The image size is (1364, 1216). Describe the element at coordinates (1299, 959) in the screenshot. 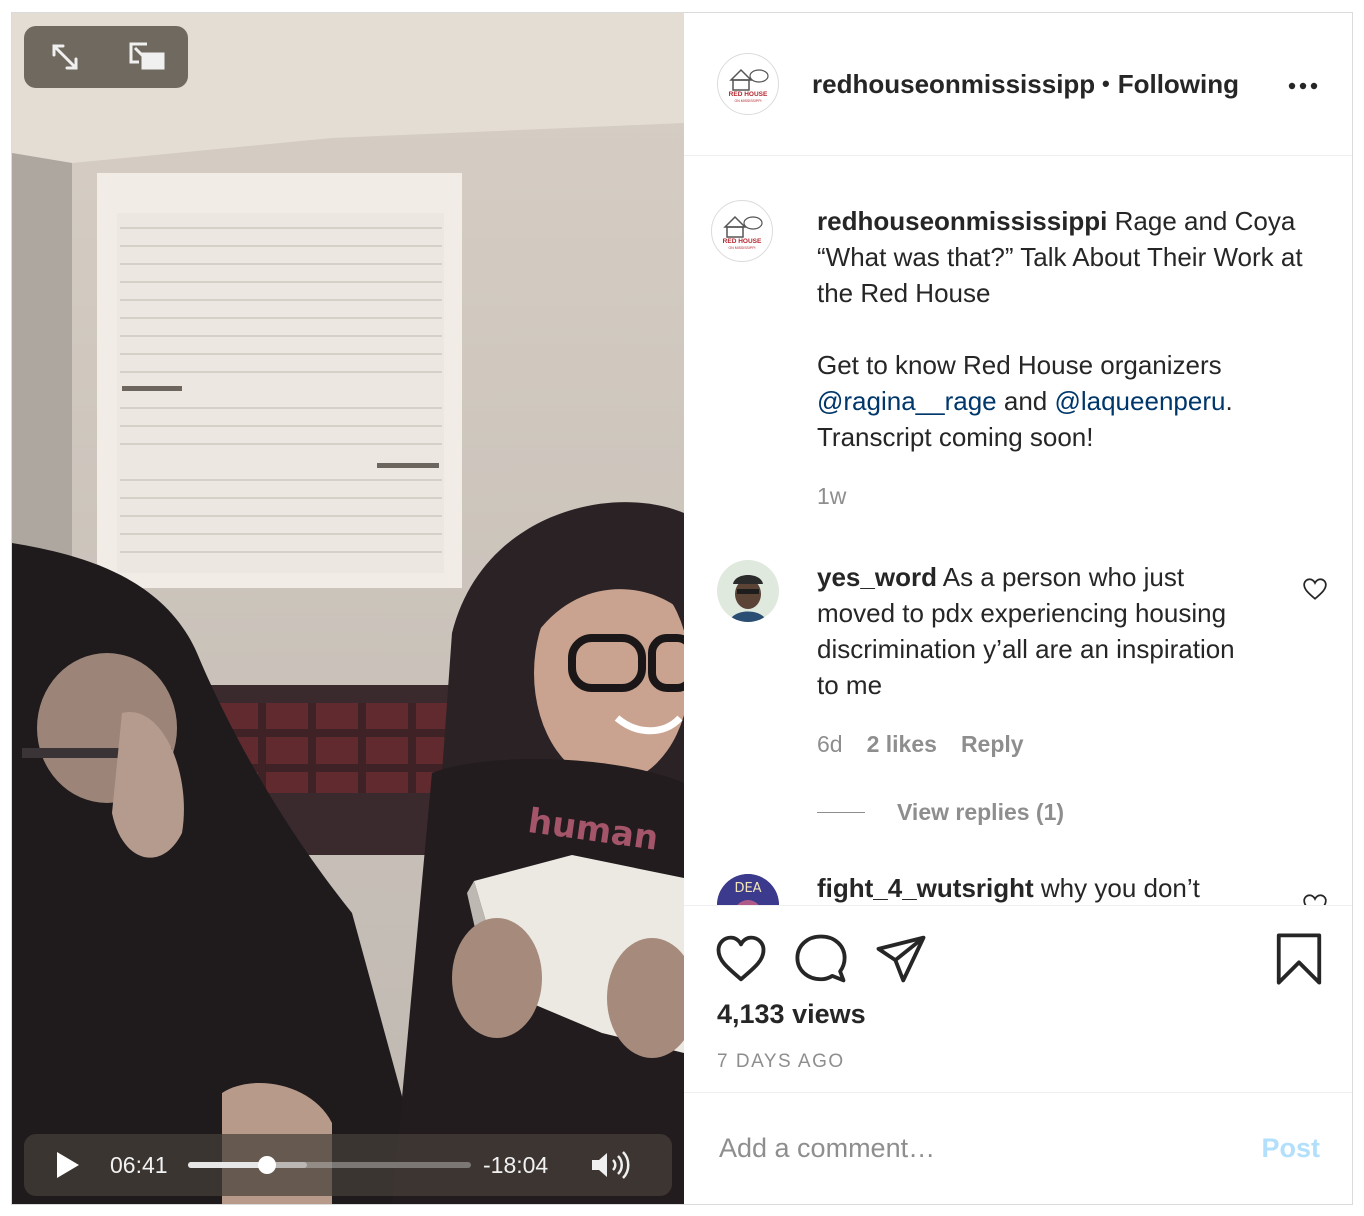

I see `bookmark-icon` at that location.